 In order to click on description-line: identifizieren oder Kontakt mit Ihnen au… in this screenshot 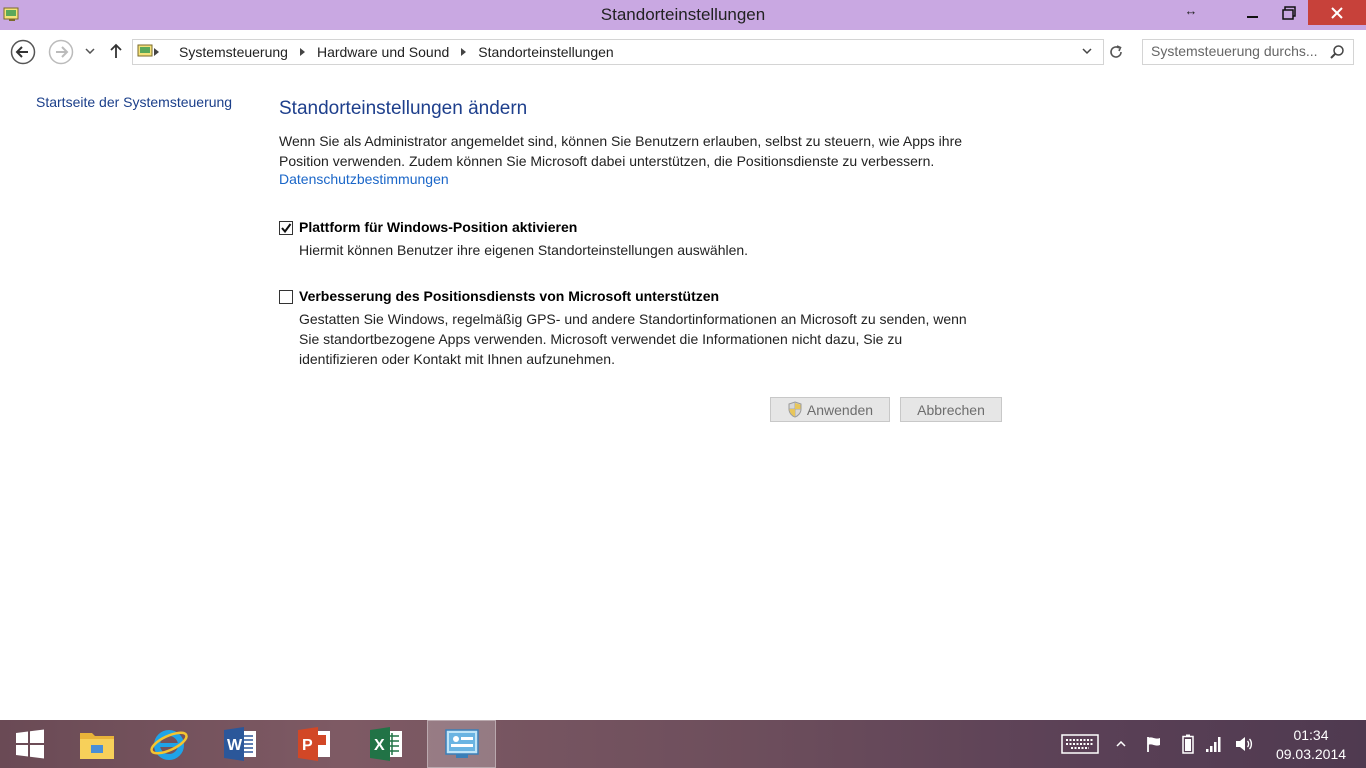, I will do `click(457, 359)`.